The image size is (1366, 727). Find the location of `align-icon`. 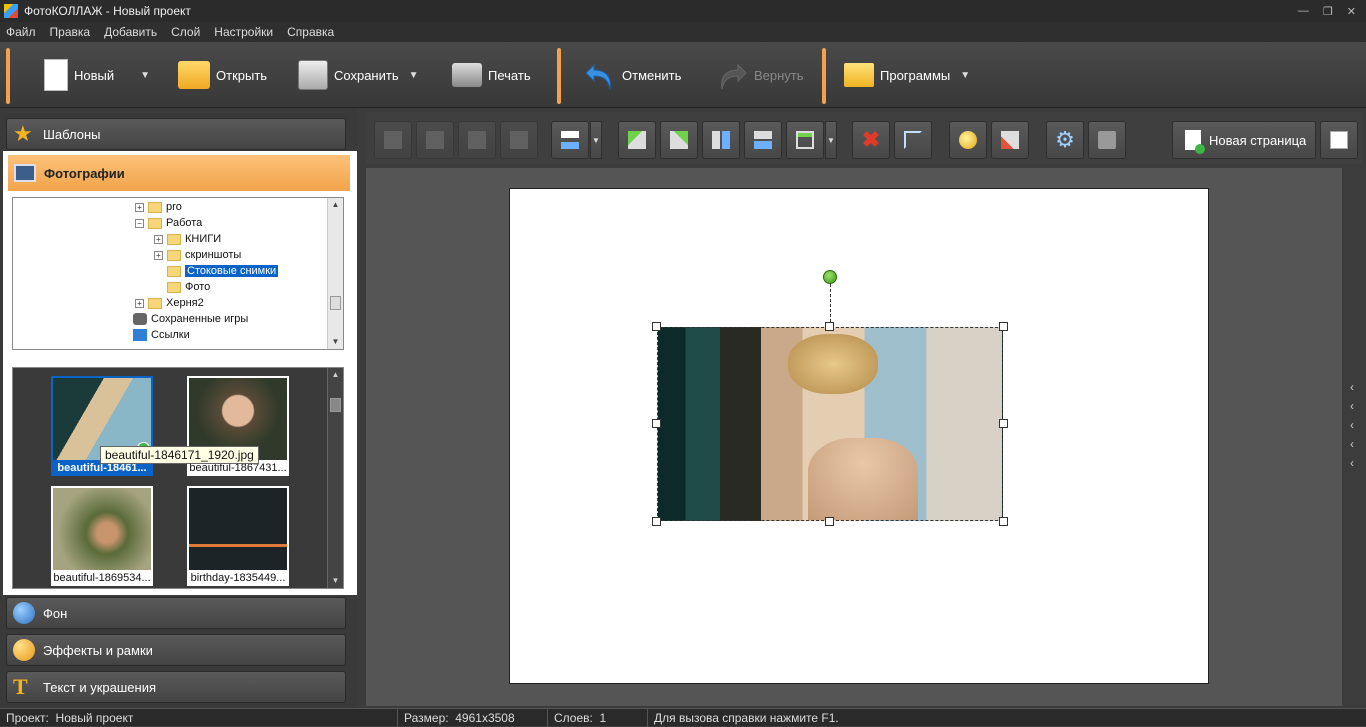

align-icon is located at coordinates (570, 140).